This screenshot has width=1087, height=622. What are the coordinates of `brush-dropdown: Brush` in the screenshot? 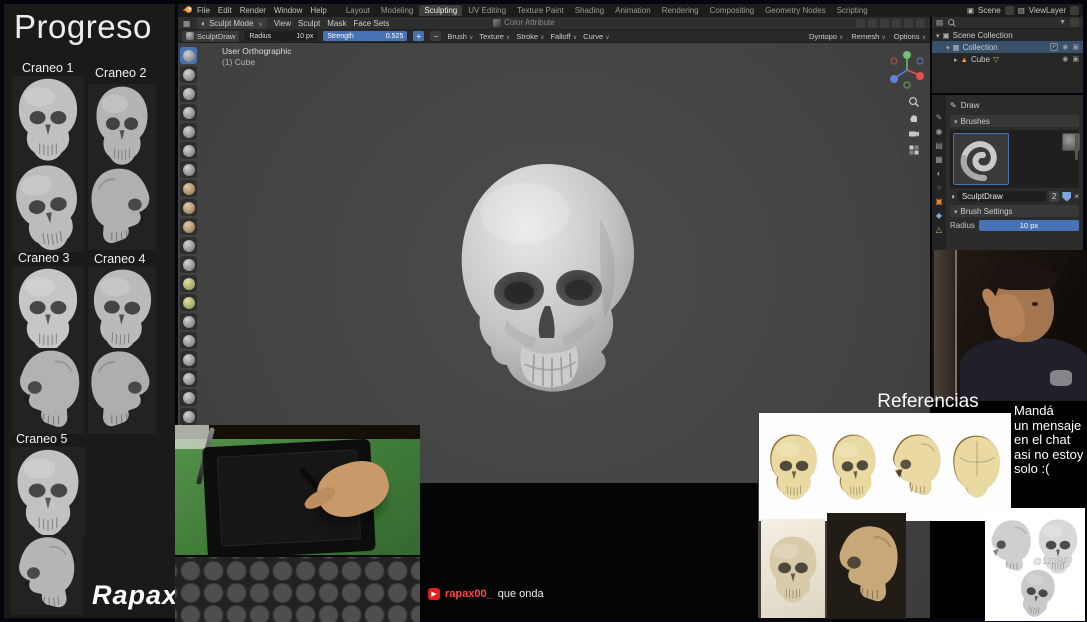 It's located at (460, 36).